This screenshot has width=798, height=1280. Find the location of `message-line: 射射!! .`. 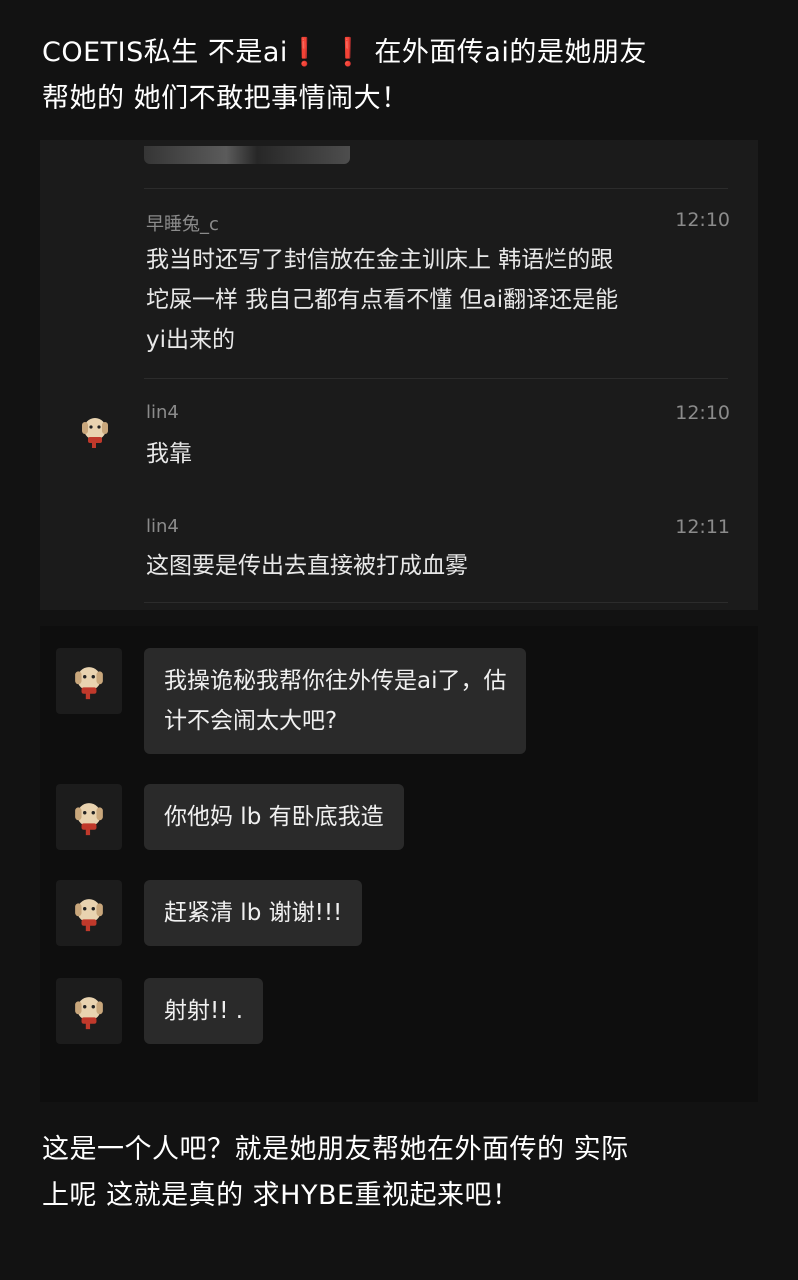

message-line: 射射!! . is located at coordinates (204, 1011).